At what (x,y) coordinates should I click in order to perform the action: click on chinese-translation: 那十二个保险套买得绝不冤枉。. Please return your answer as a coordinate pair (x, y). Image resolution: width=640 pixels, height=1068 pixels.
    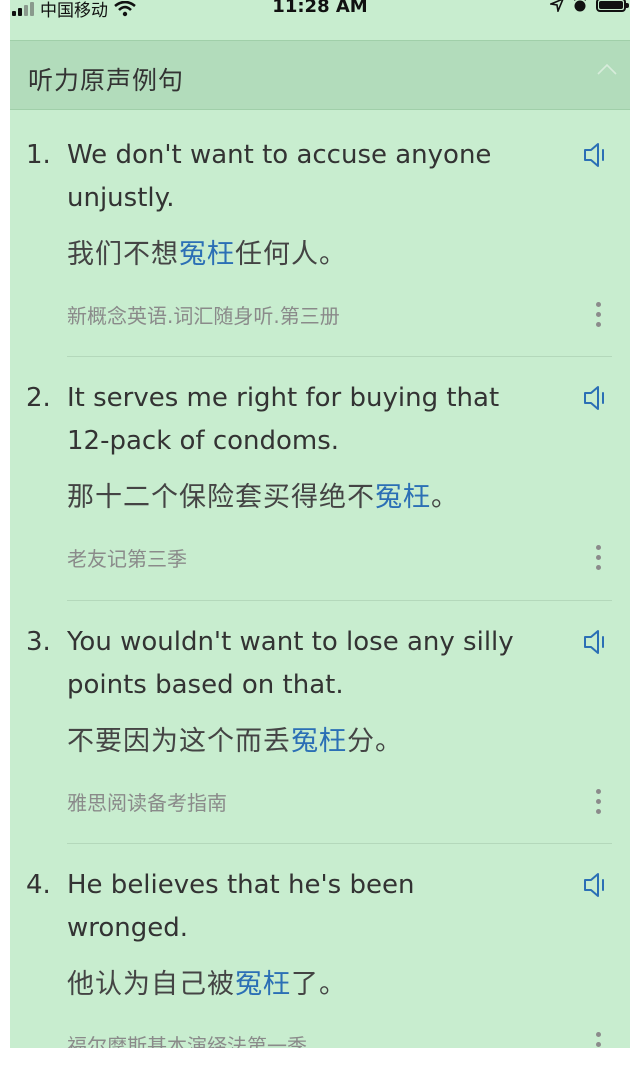
    Looking at the image, I should click on (317, 494).